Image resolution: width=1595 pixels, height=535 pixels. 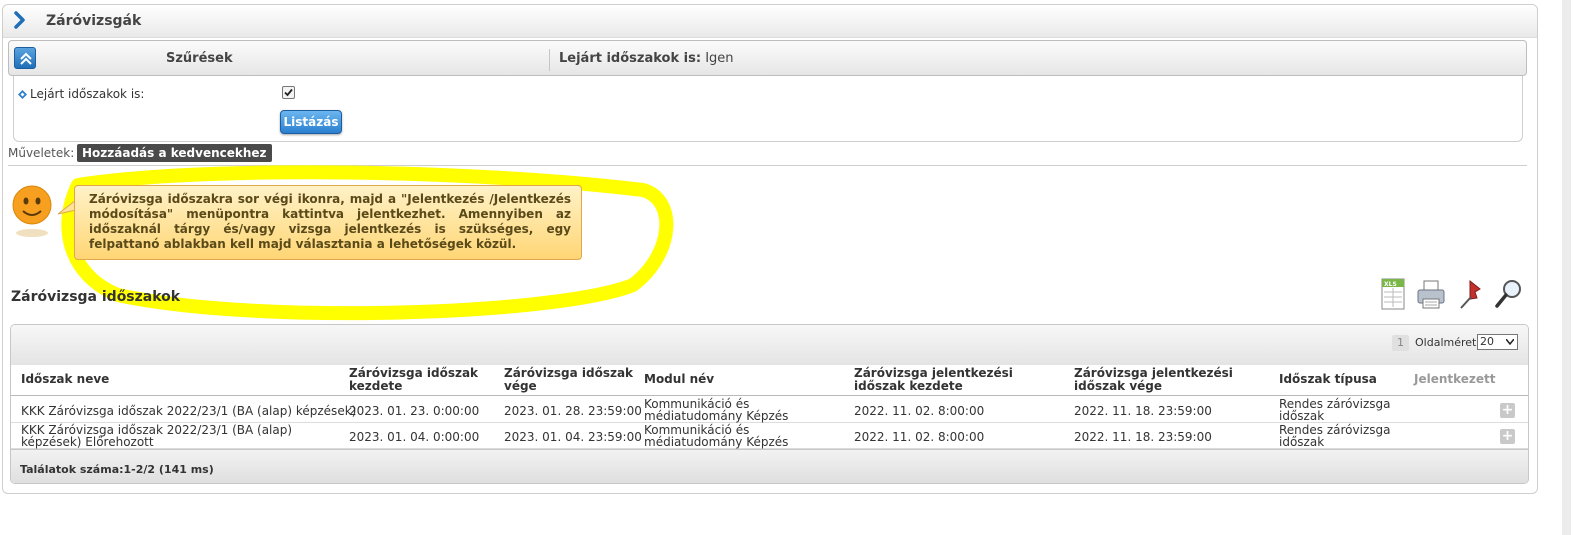 I want to click on collapse-button, so click(x=25, y=58).